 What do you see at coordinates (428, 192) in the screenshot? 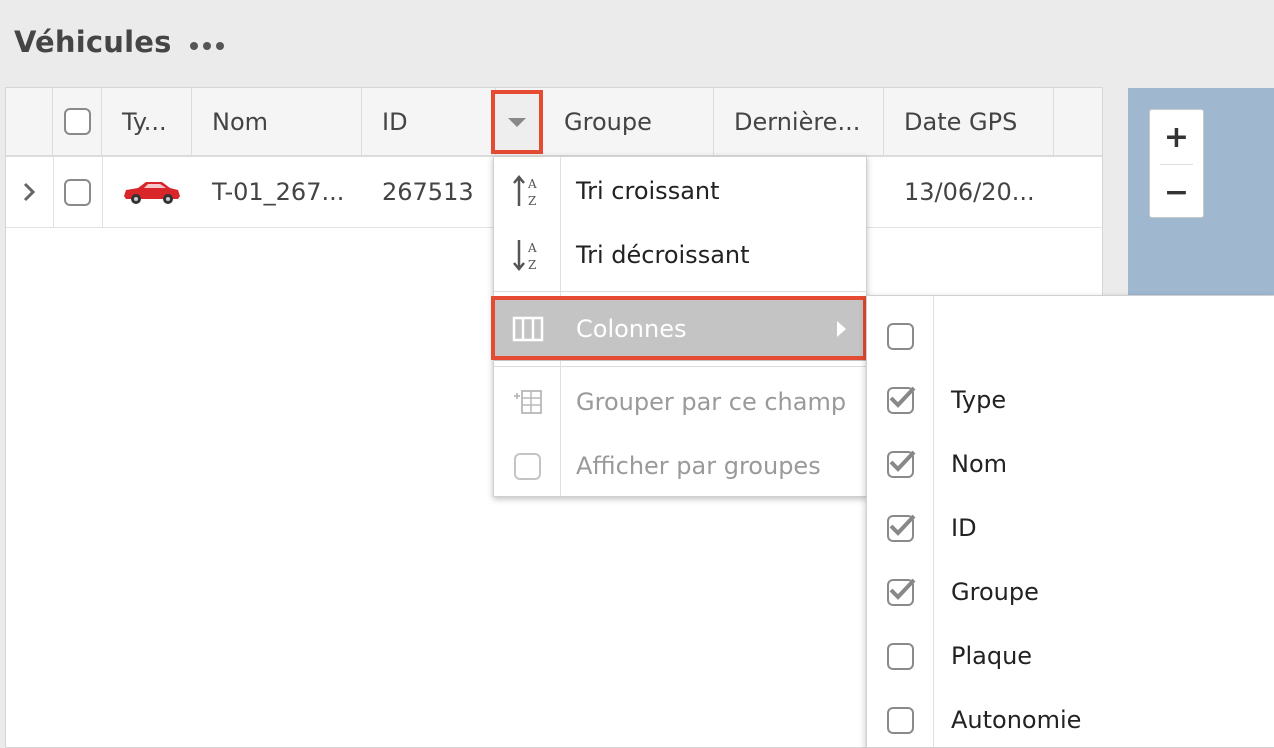
I see `vehicle-id: 267513` at bounding box center [428, 192].